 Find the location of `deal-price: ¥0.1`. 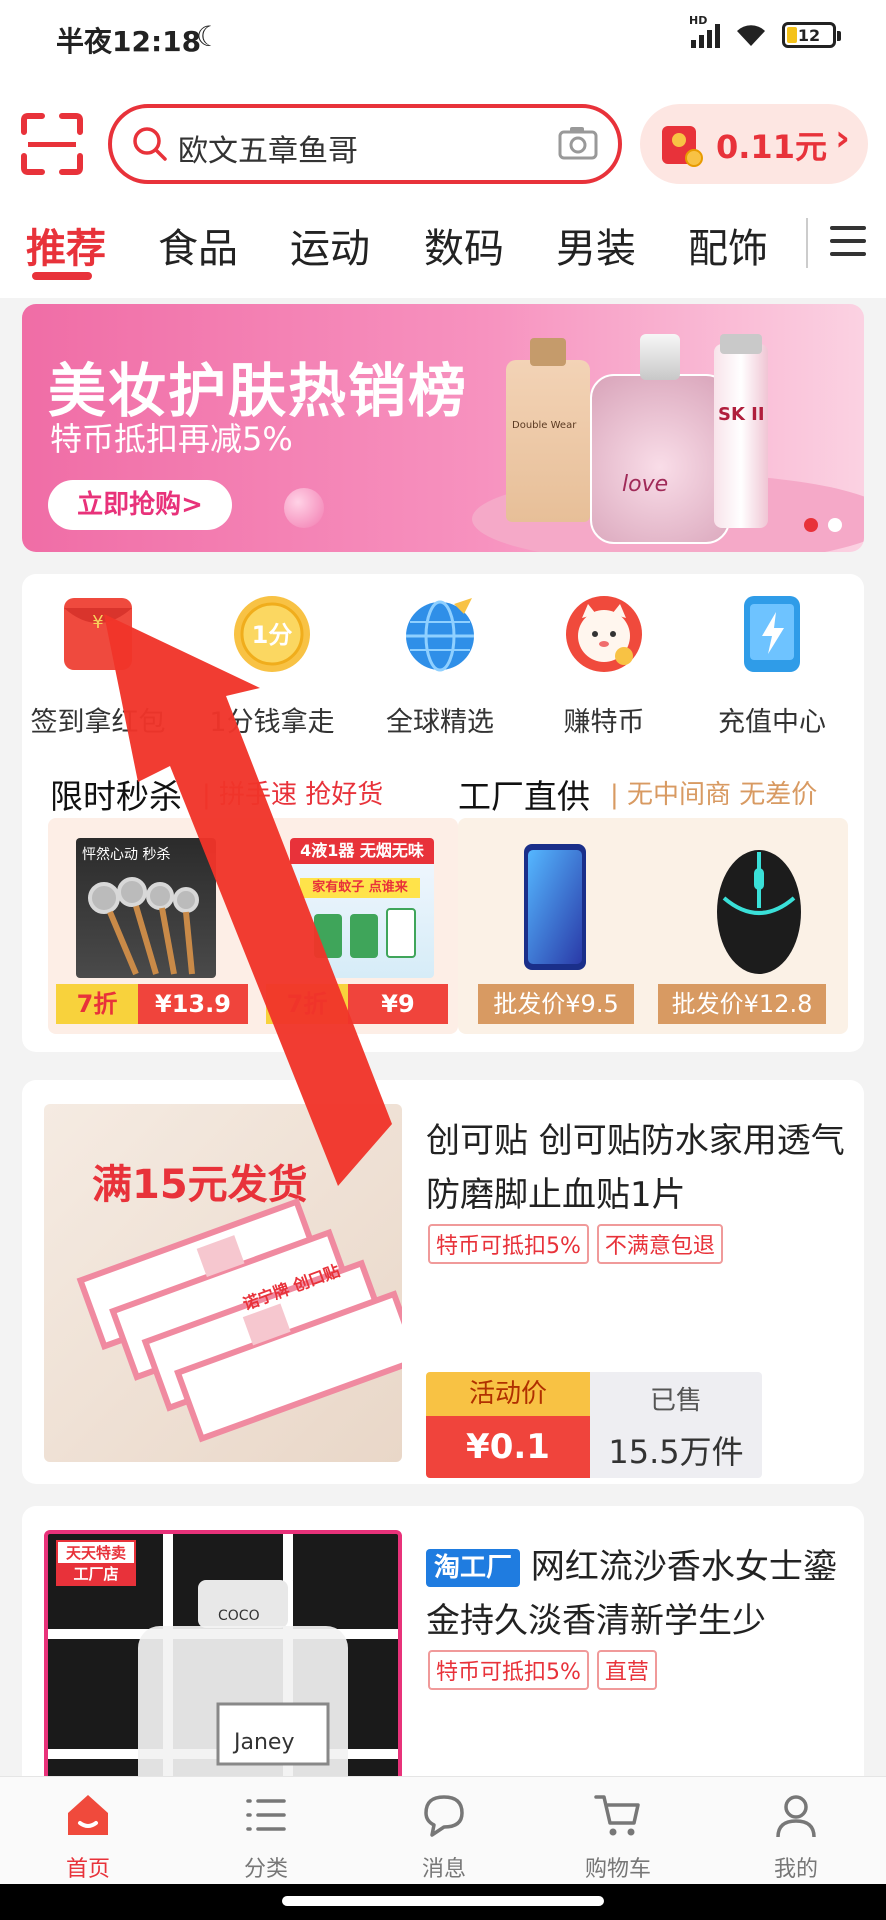

deal-price: ¥0.1 is located at coordinates (508, 1447).